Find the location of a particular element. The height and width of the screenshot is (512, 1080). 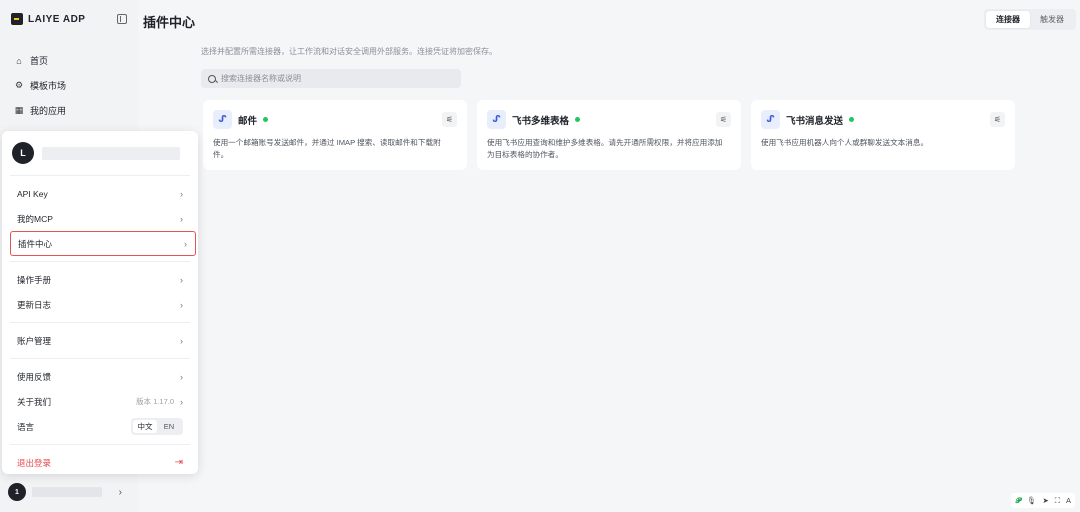

connector-trigger-tabs: 连接器 触发器 is located at coordinates (1030, 19).